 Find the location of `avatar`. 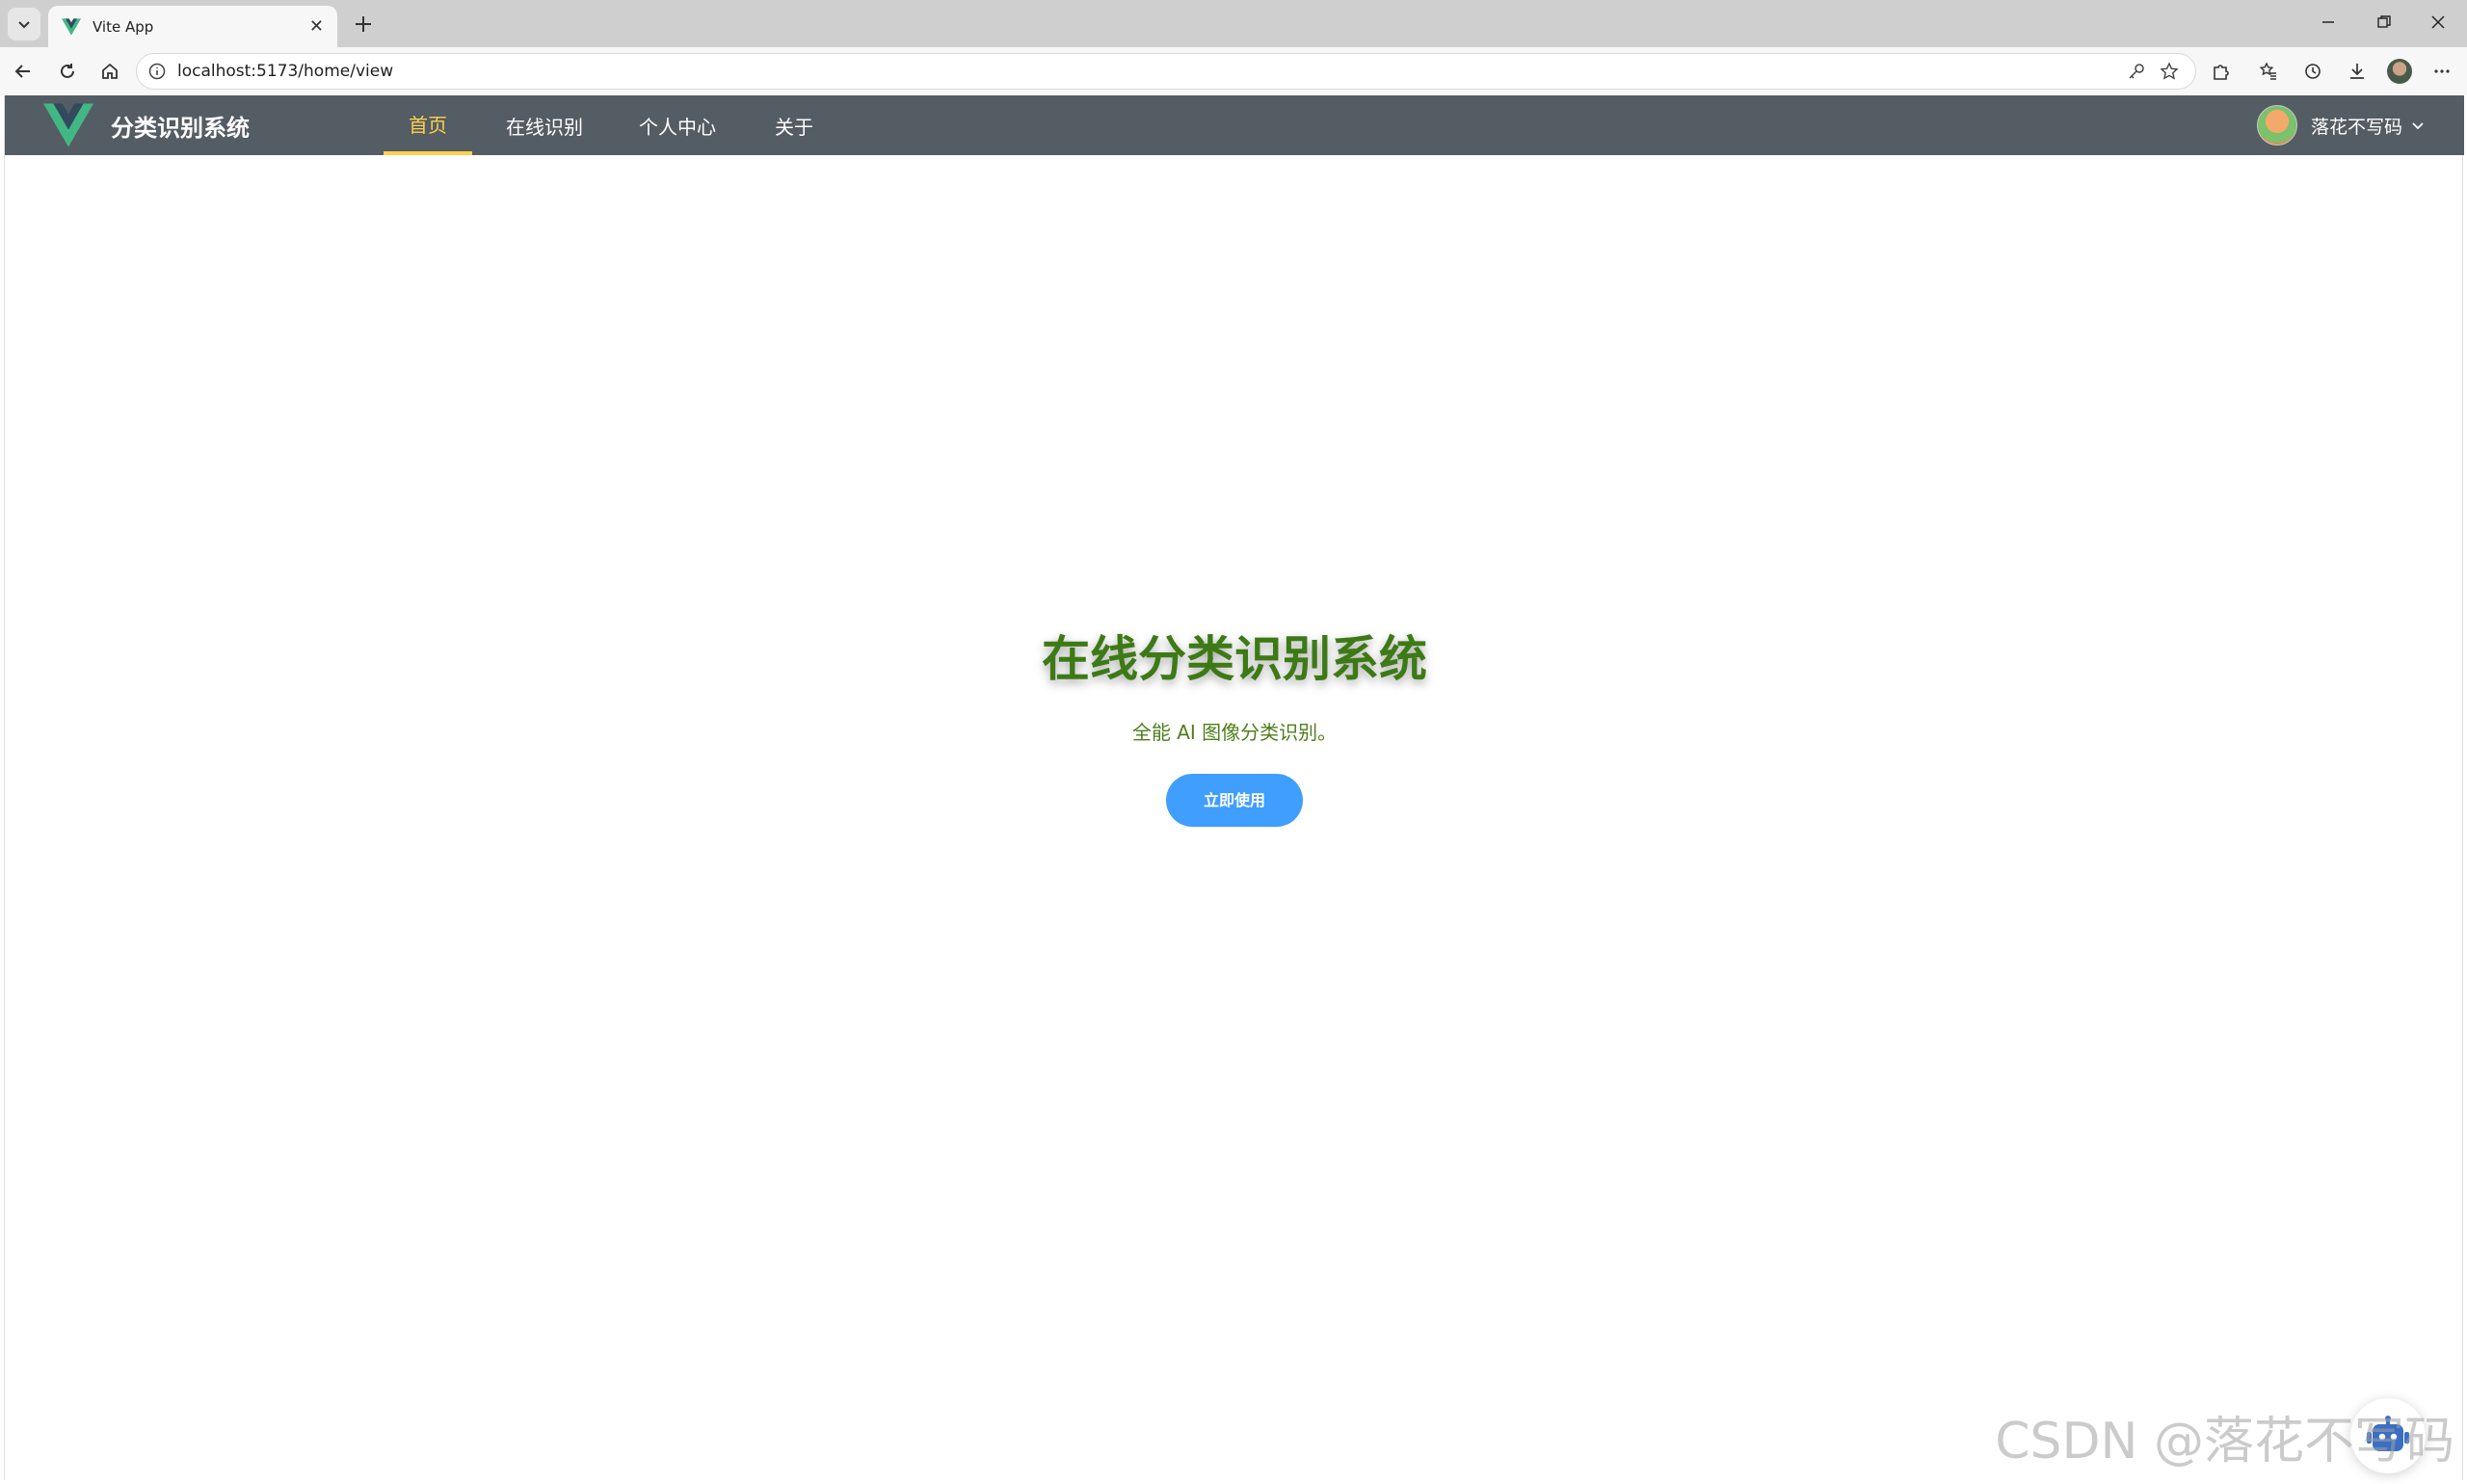

avatar is located at coordinates (2276, 125).